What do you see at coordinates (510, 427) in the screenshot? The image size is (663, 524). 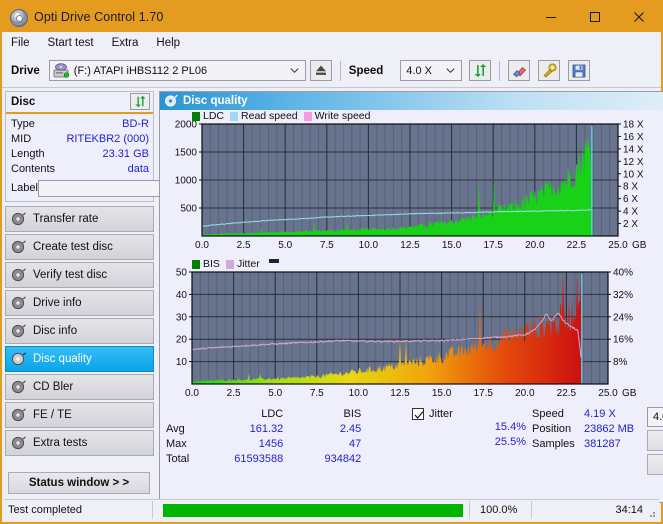 I see `jitter-avg-value: 15.4%` at bounding box center [510, 427].